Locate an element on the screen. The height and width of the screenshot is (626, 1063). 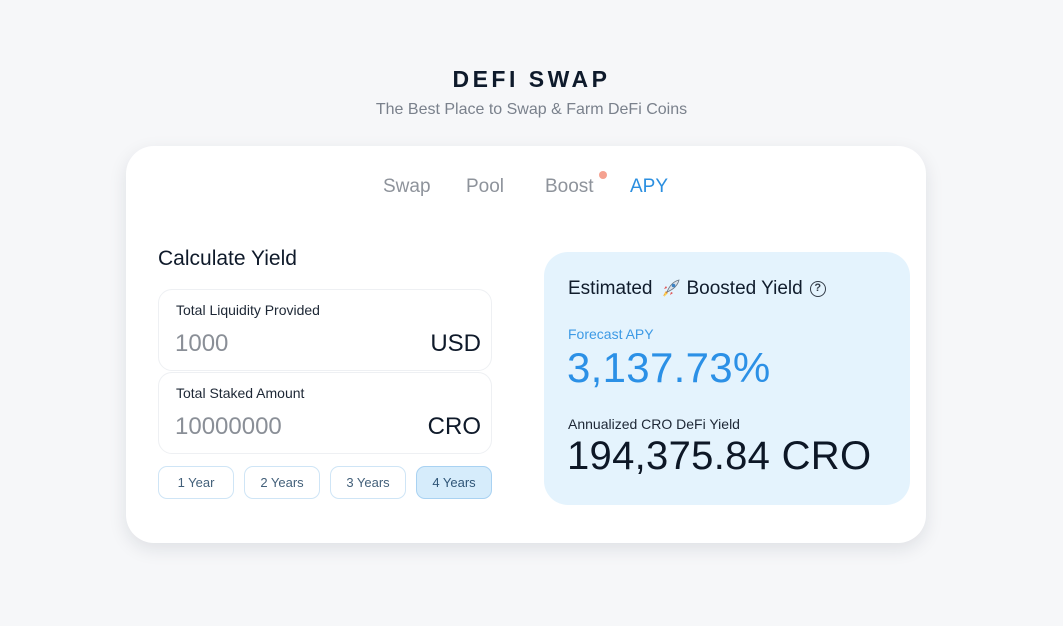
tab-swap: Swap is located at coordinates (407, 187).